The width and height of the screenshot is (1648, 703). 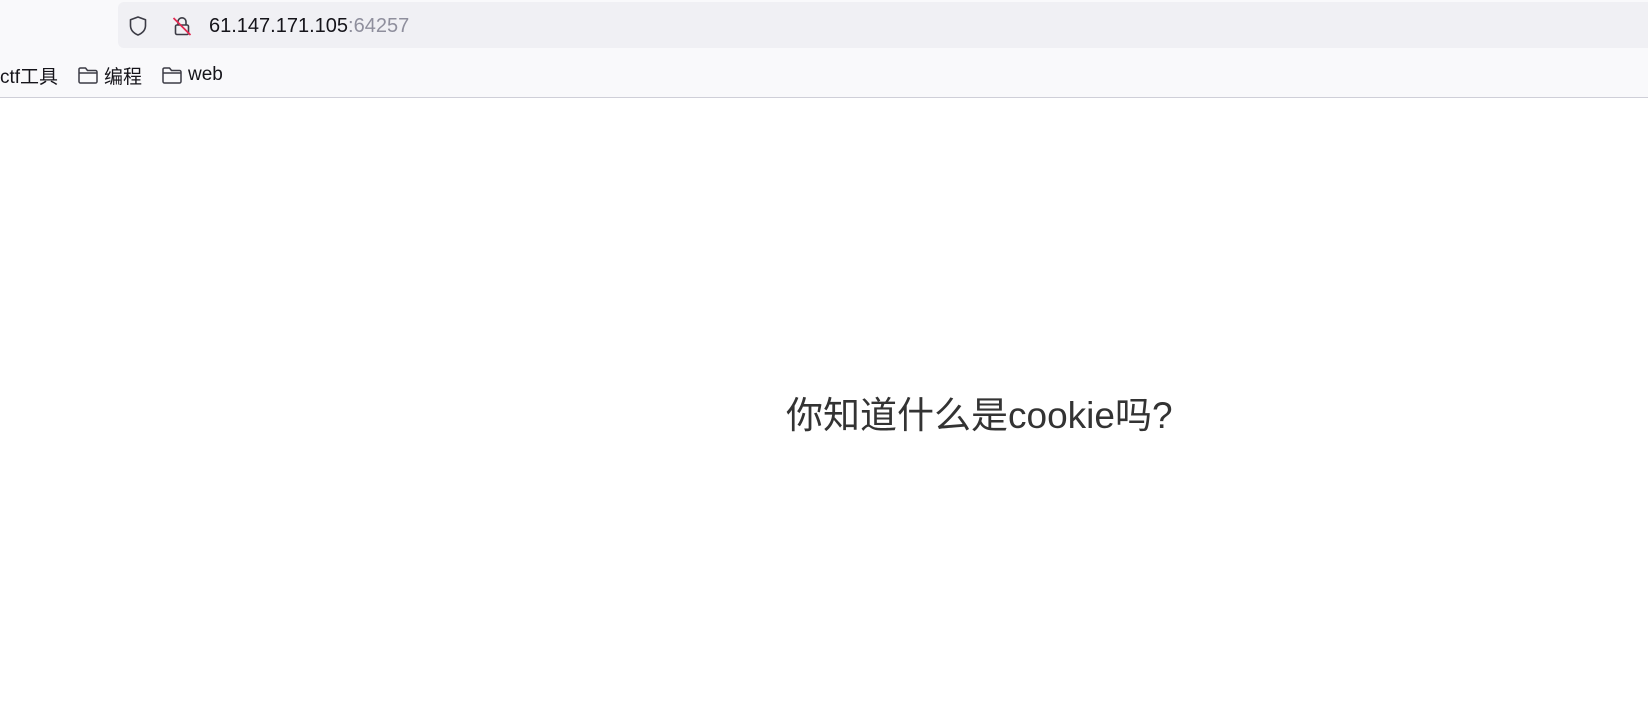 I want to click on bookmark-label: web, so click(x=205, y=74).